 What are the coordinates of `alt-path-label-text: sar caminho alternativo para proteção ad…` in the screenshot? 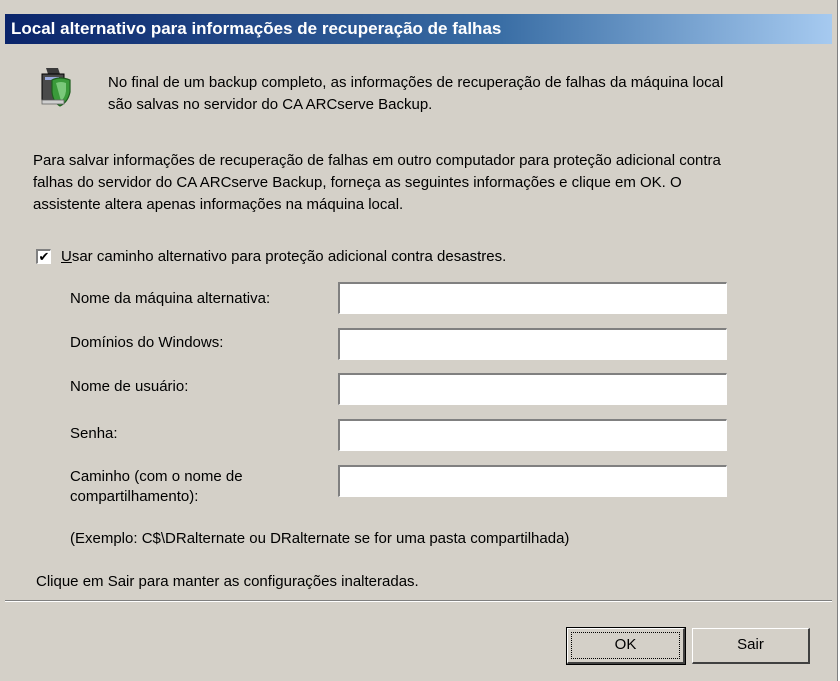 It's located at (289, 256).